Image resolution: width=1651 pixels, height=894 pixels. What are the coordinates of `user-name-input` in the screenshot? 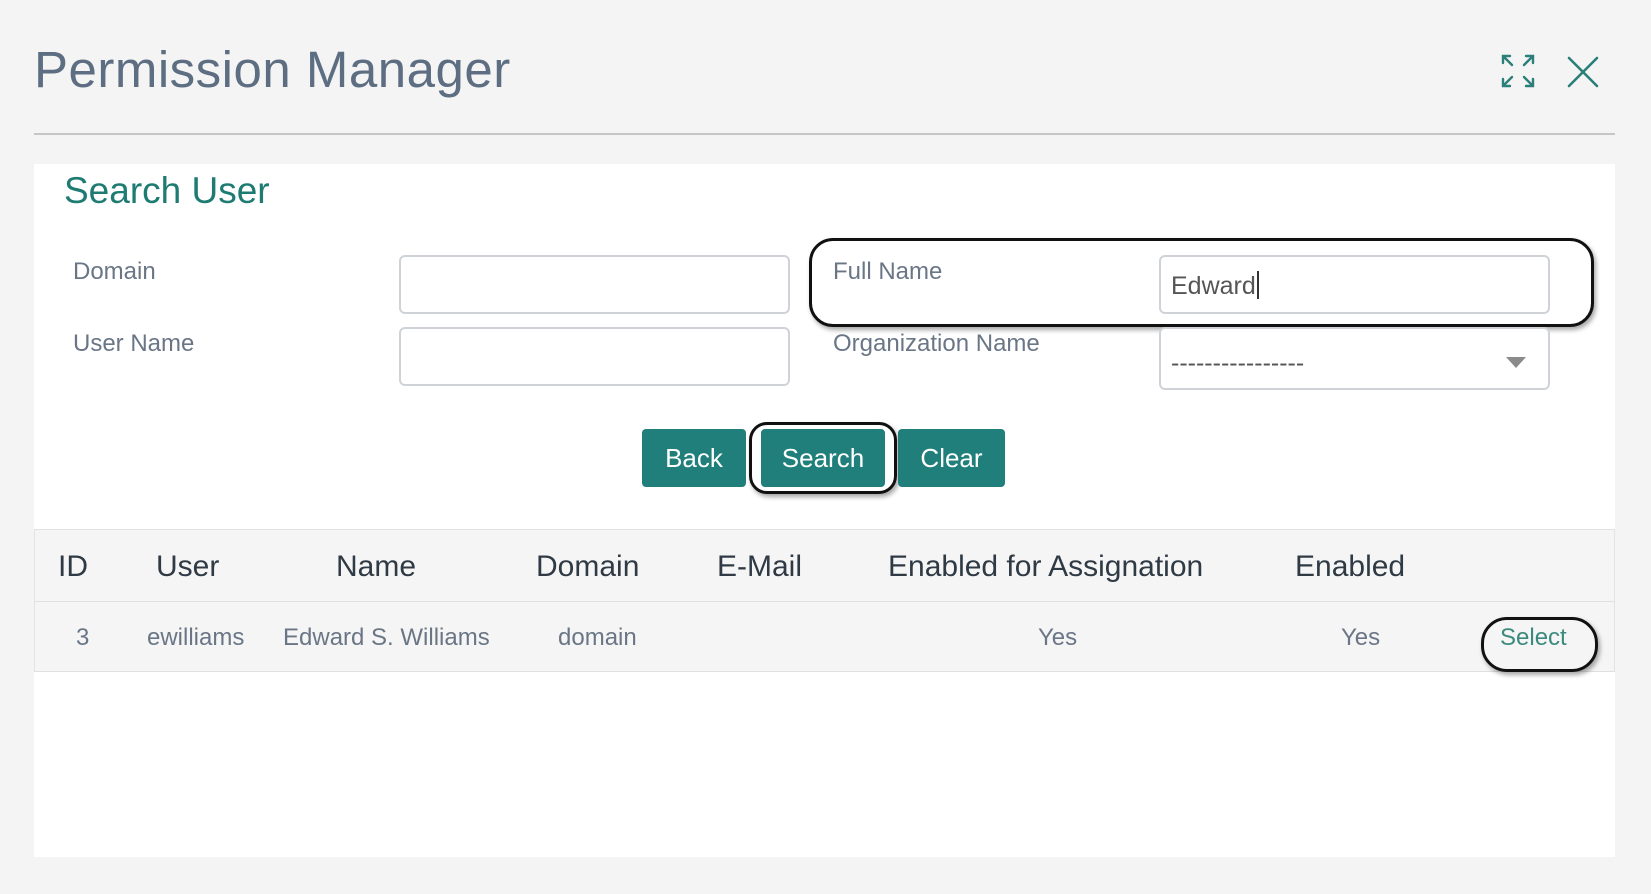 It's located at (594, 356).